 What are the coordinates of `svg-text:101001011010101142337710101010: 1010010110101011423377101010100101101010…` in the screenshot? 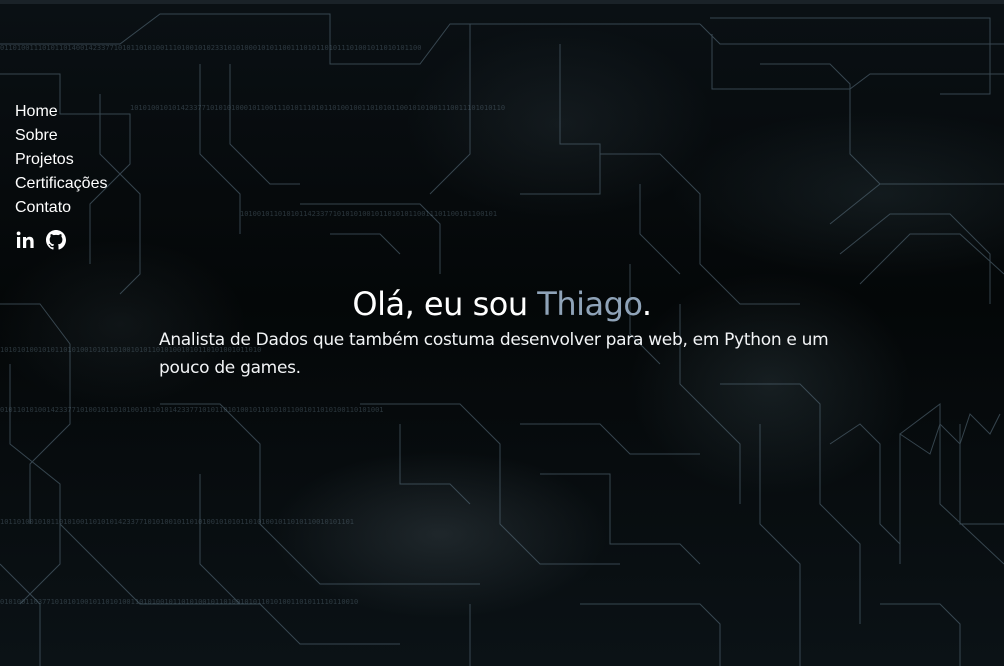 It's located at (368, 214).